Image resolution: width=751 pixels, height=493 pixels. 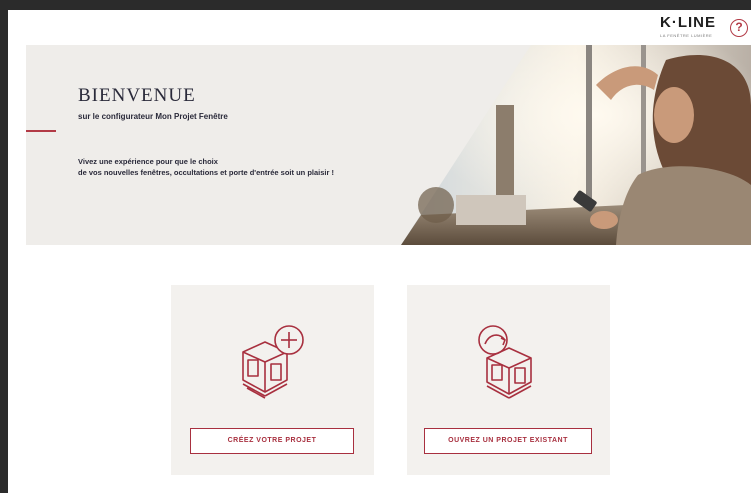 I want to click on hero-subtitle-prefix: sur le configurateur, so click(x=117, y=116).